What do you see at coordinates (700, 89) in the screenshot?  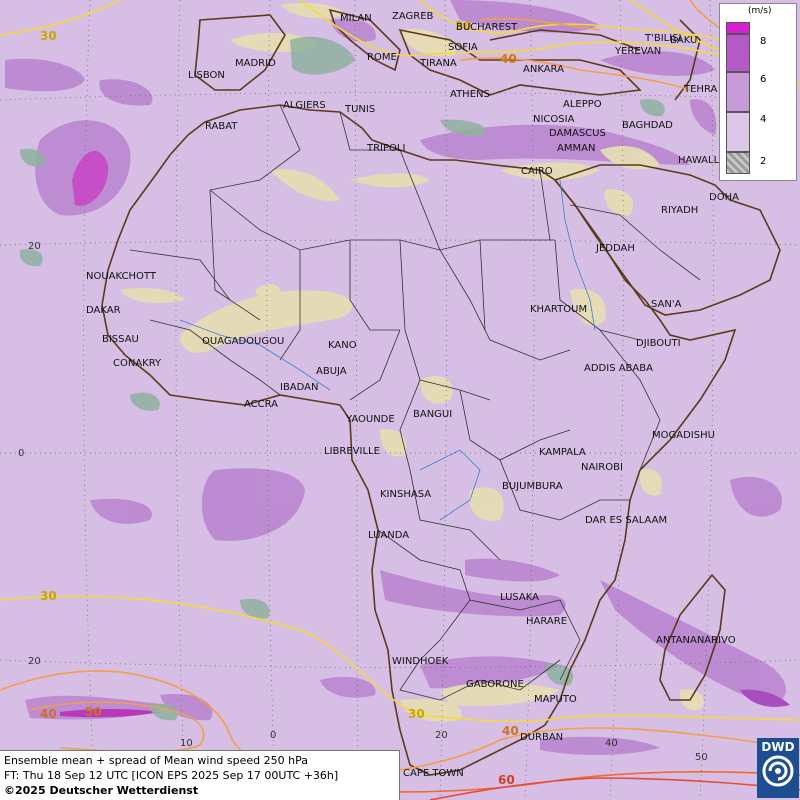 I see `city-label: TEHRA` at bounding box center [700, 89].